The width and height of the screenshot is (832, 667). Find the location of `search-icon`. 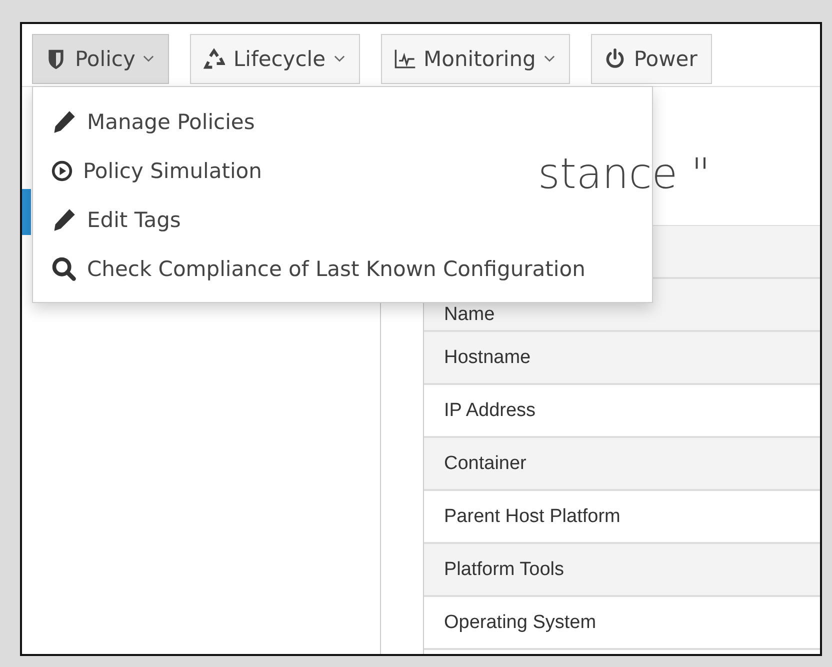

search-icon is located at coordinates (64, 269).